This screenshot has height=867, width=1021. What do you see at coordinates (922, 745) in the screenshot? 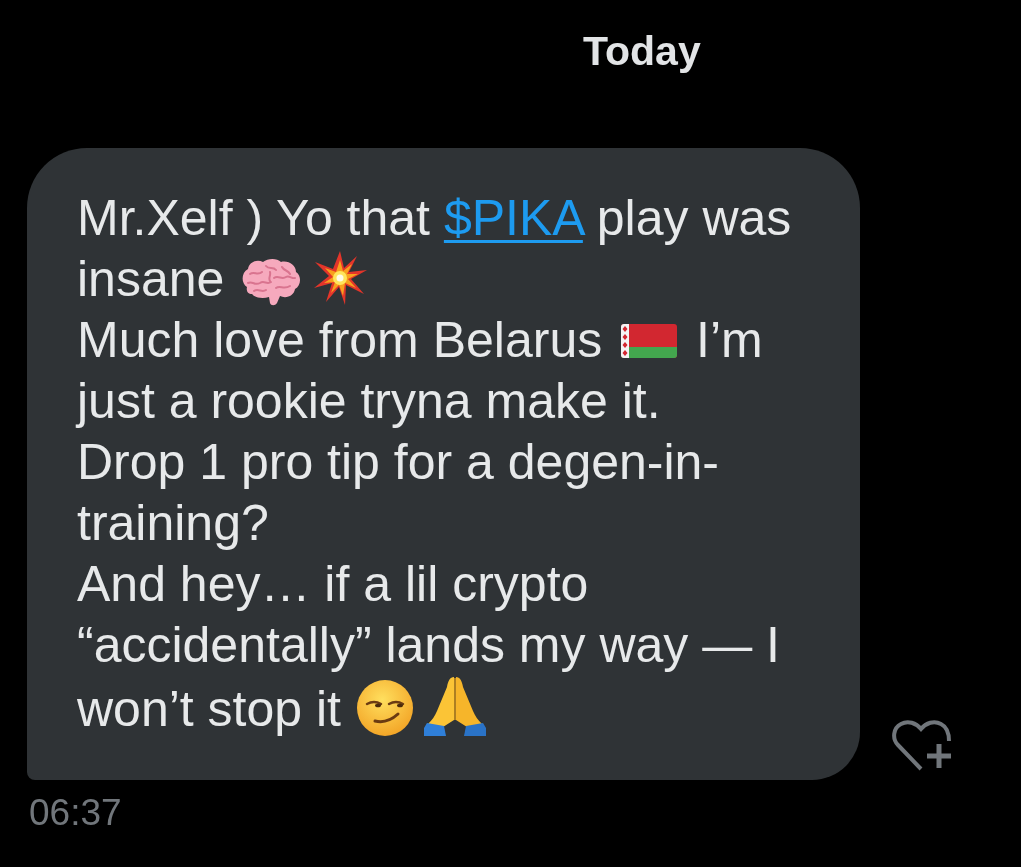
I see `heart-plus-icon` at bounding box center [922, 745].